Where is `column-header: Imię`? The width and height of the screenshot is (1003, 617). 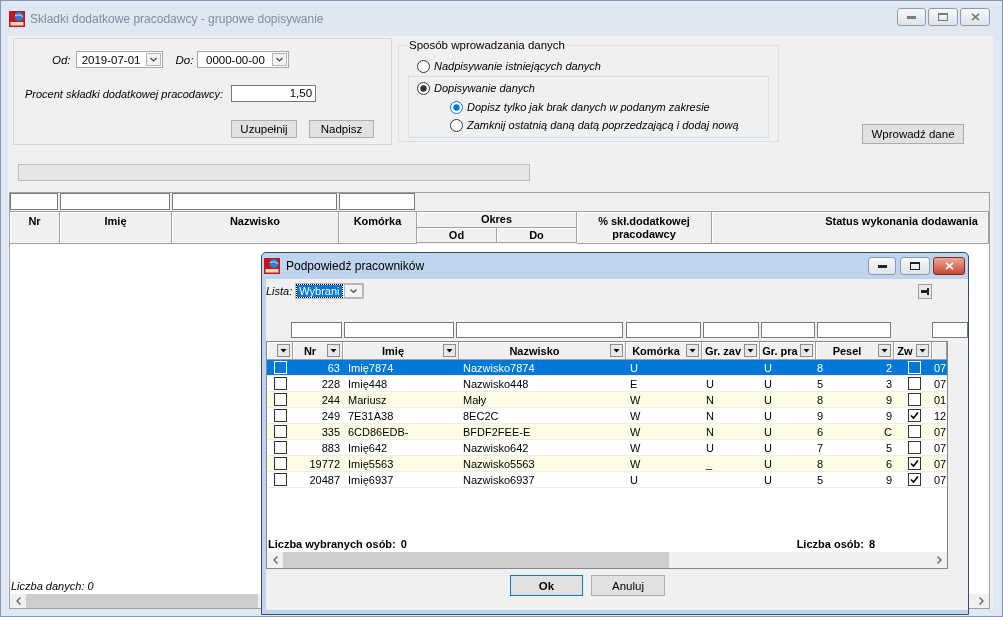 column-header: Imię is located at coordinates (116, 228).